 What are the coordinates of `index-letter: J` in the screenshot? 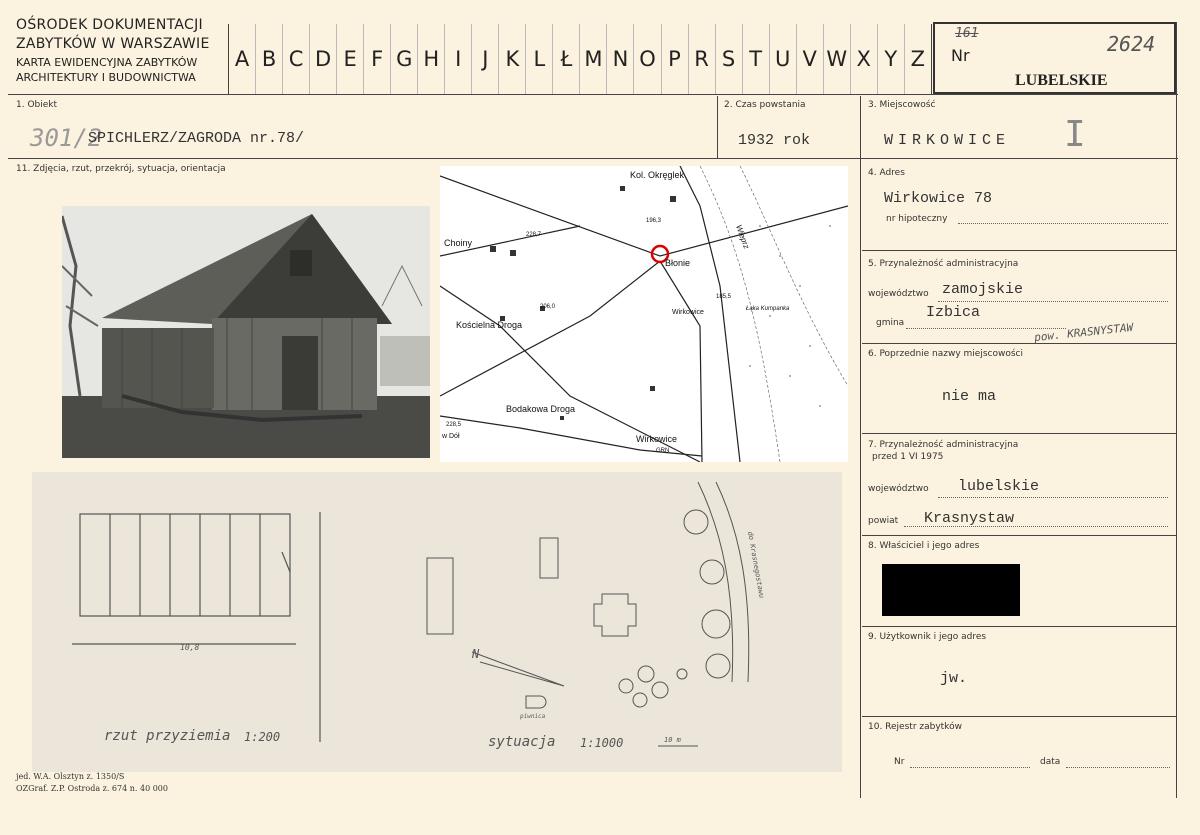 It's located at (486, 59).